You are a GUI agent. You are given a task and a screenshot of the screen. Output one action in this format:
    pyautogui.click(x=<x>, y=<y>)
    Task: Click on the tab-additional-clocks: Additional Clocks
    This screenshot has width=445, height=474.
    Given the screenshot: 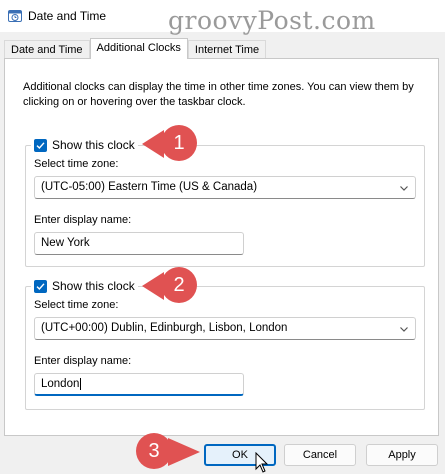 What is the action you would take?
    pyautogui.click(x=138, y=48)
    